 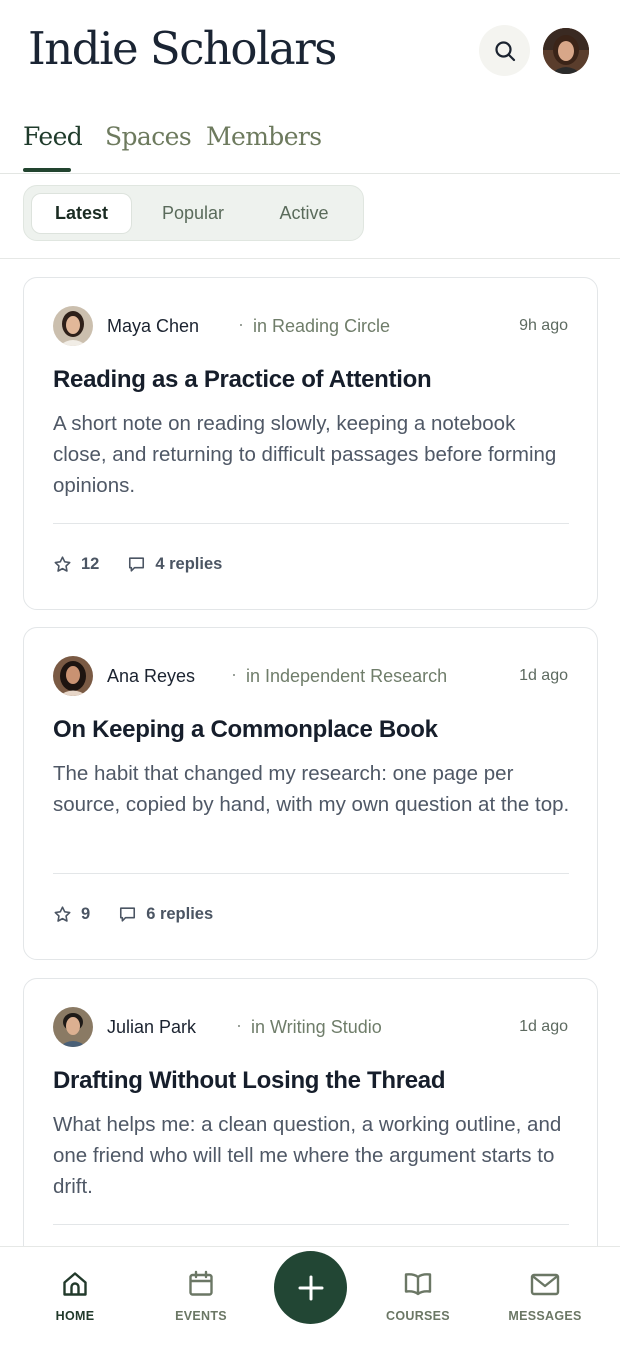 I want to click on nav-events-label: EVENTS, so click(x=201, y=1316).